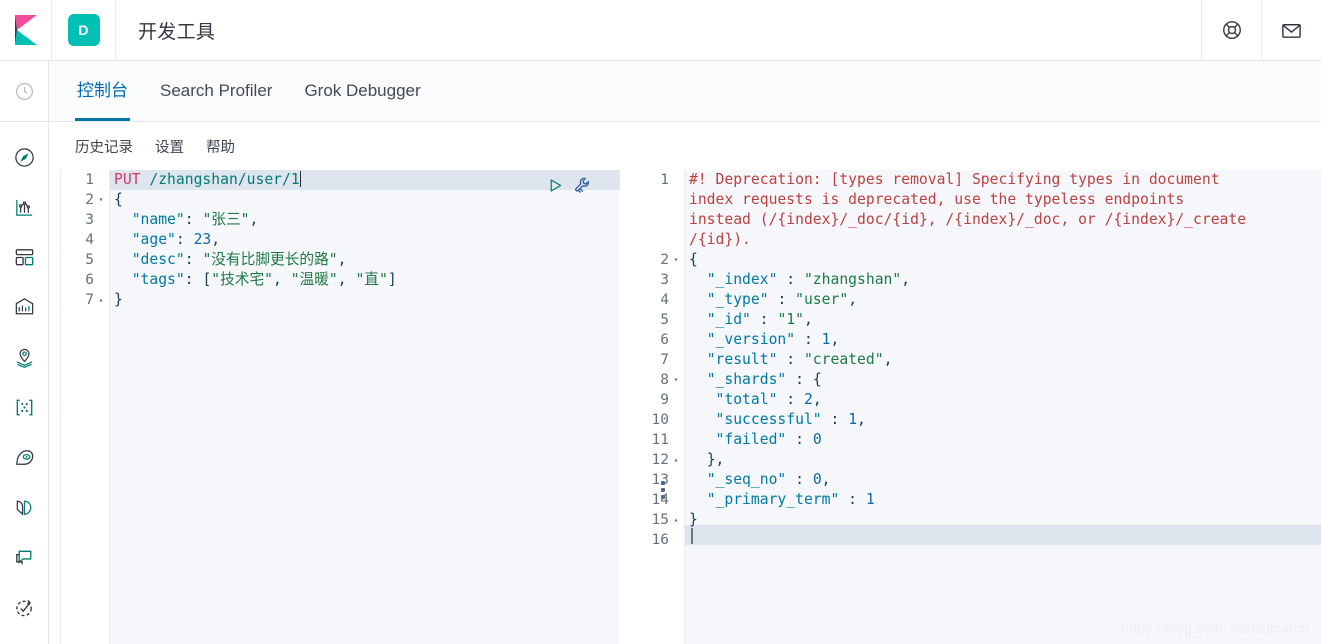  I want to click on line-number: 4, so click(89, 240).